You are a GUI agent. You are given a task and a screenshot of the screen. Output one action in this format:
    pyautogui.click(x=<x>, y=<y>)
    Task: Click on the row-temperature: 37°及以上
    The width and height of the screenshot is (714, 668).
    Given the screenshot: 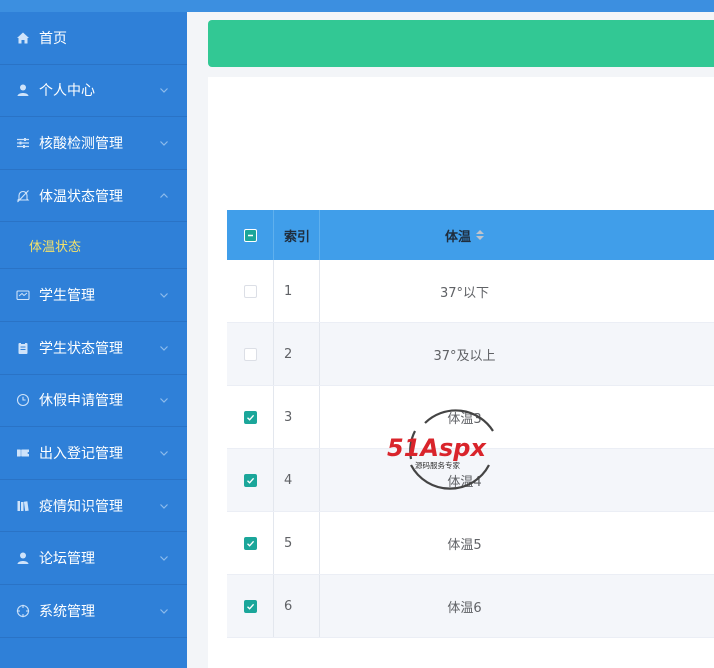 What is the action you would take?
    pyautogui.click(x=464, y=356)
    